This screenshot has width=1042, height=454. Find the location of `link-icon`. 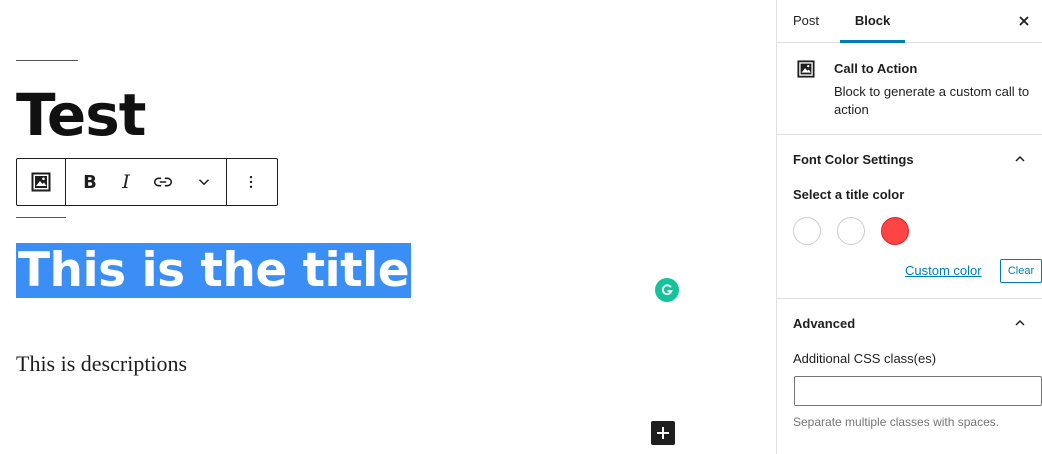

link-icon is located at coordinates (163, 182).